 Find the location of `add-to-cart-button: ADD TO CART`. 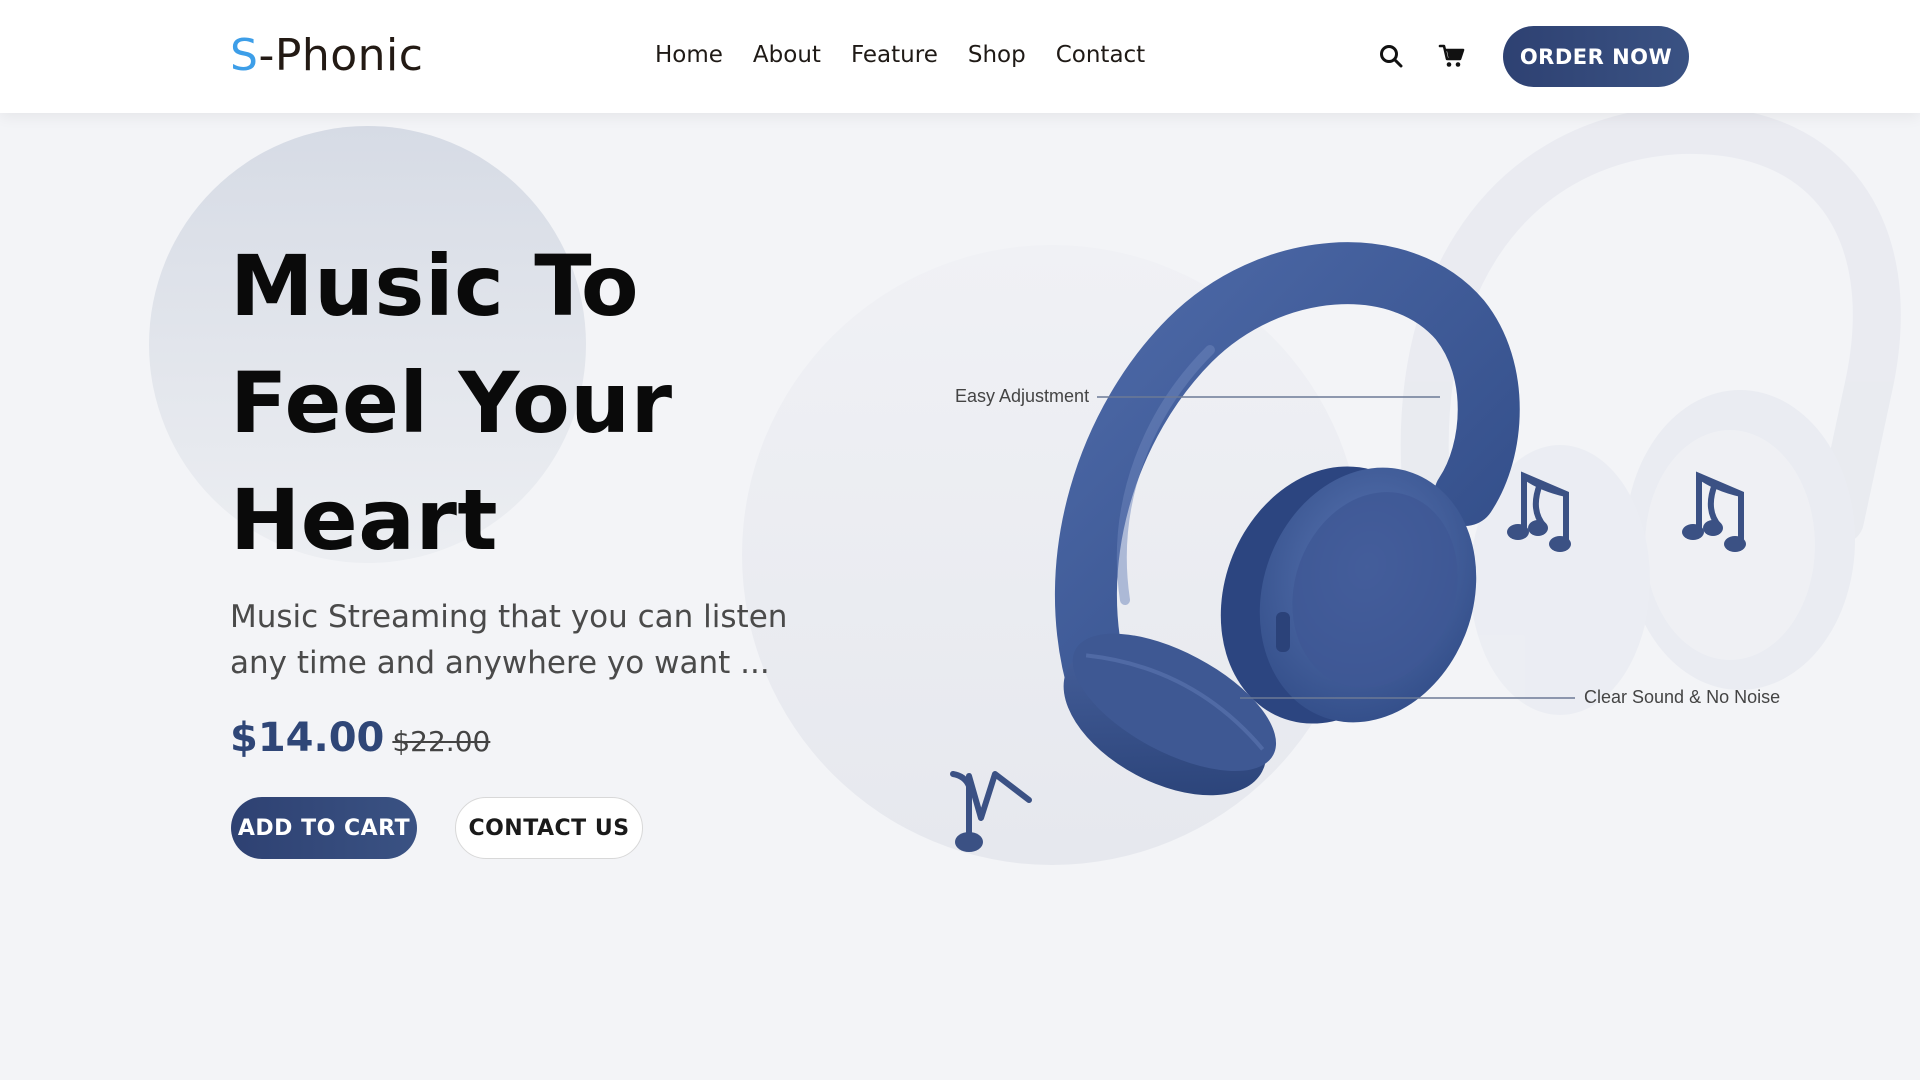

add-to-cart-button: ADD TO CART is located at coordinates (324, 828).